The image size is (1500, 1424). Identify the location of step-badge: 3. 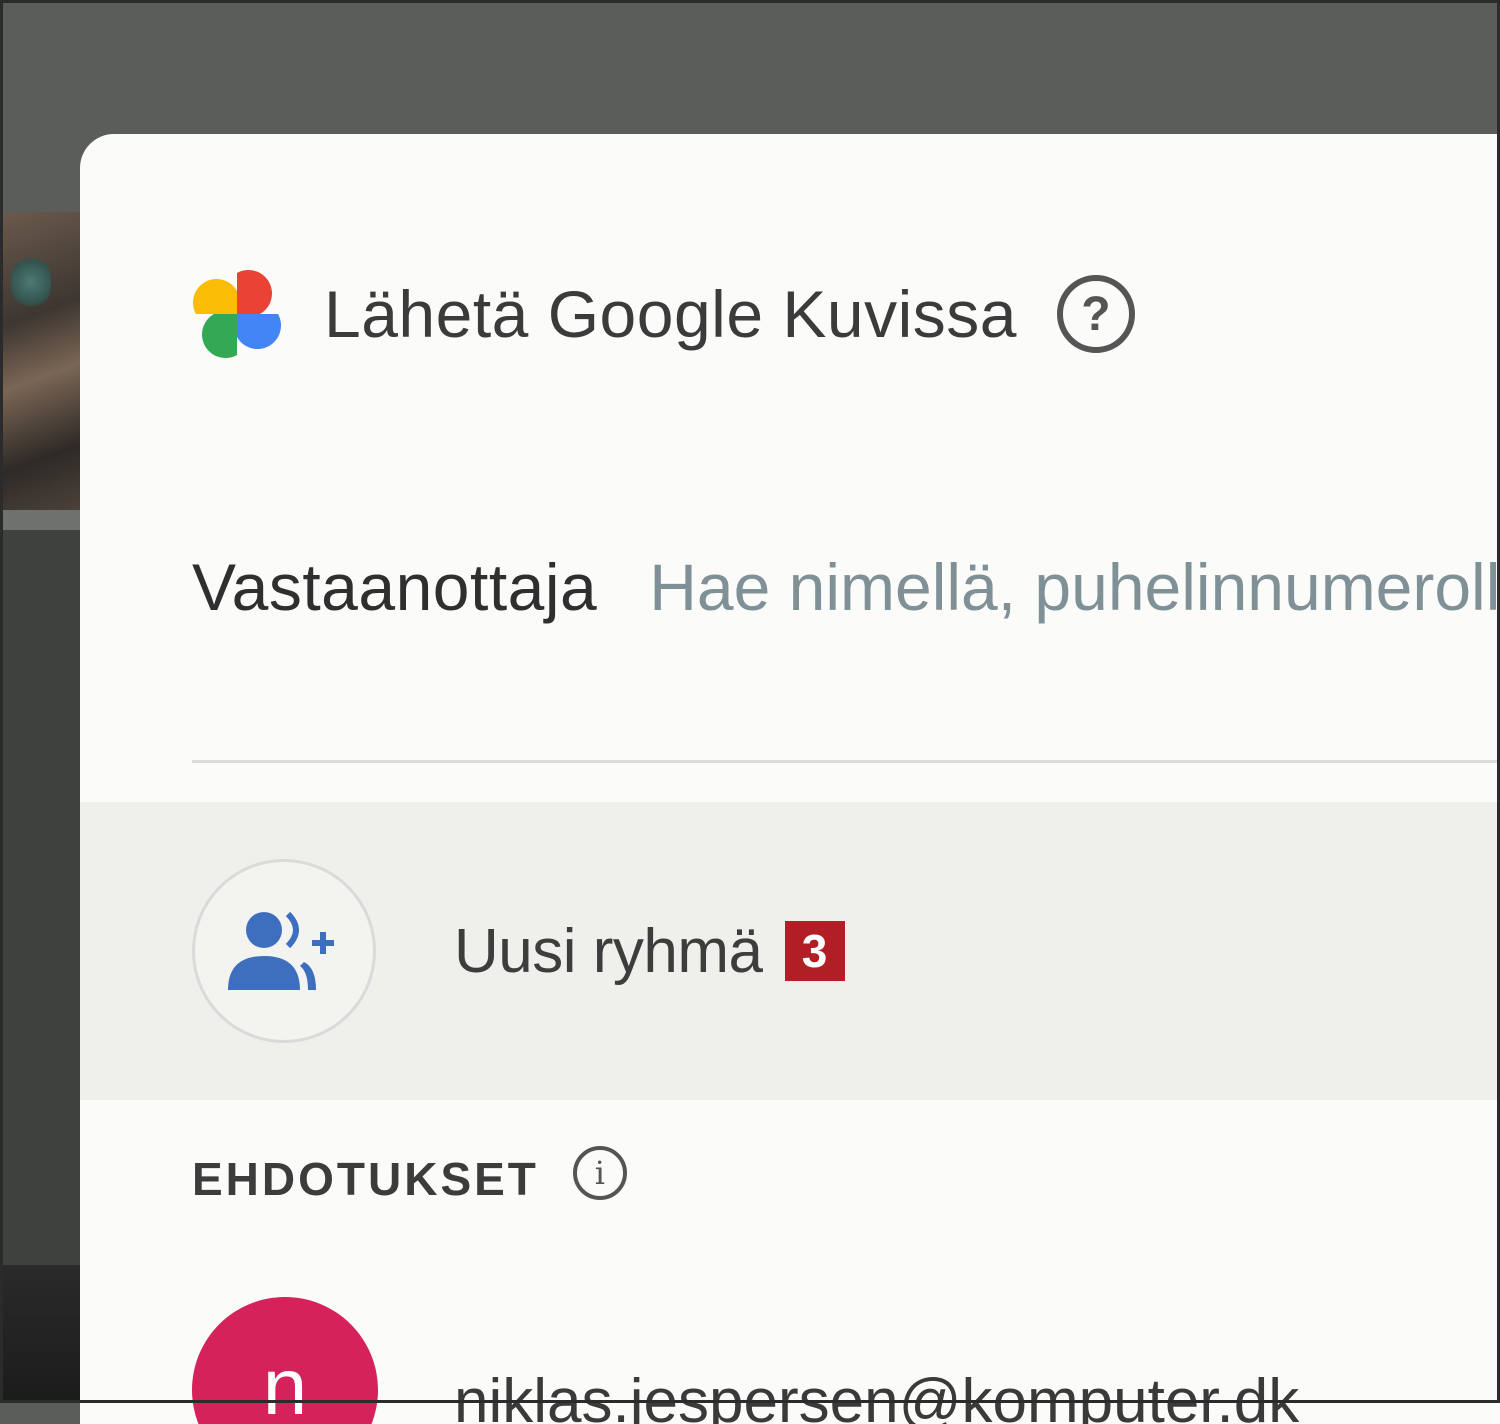
(815, 951).